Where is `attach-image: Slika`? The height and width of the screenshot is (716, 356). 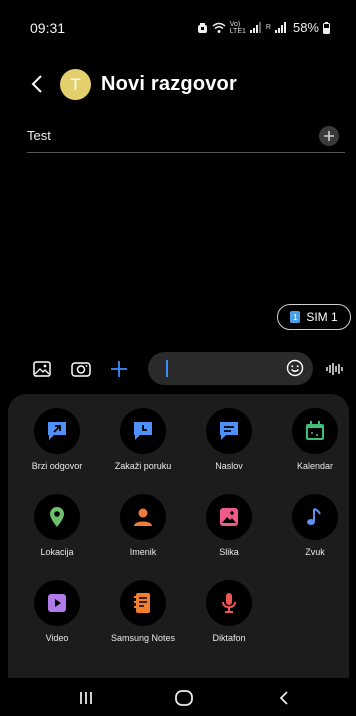
attach-image: Slika is located at coordinates (229, 525).